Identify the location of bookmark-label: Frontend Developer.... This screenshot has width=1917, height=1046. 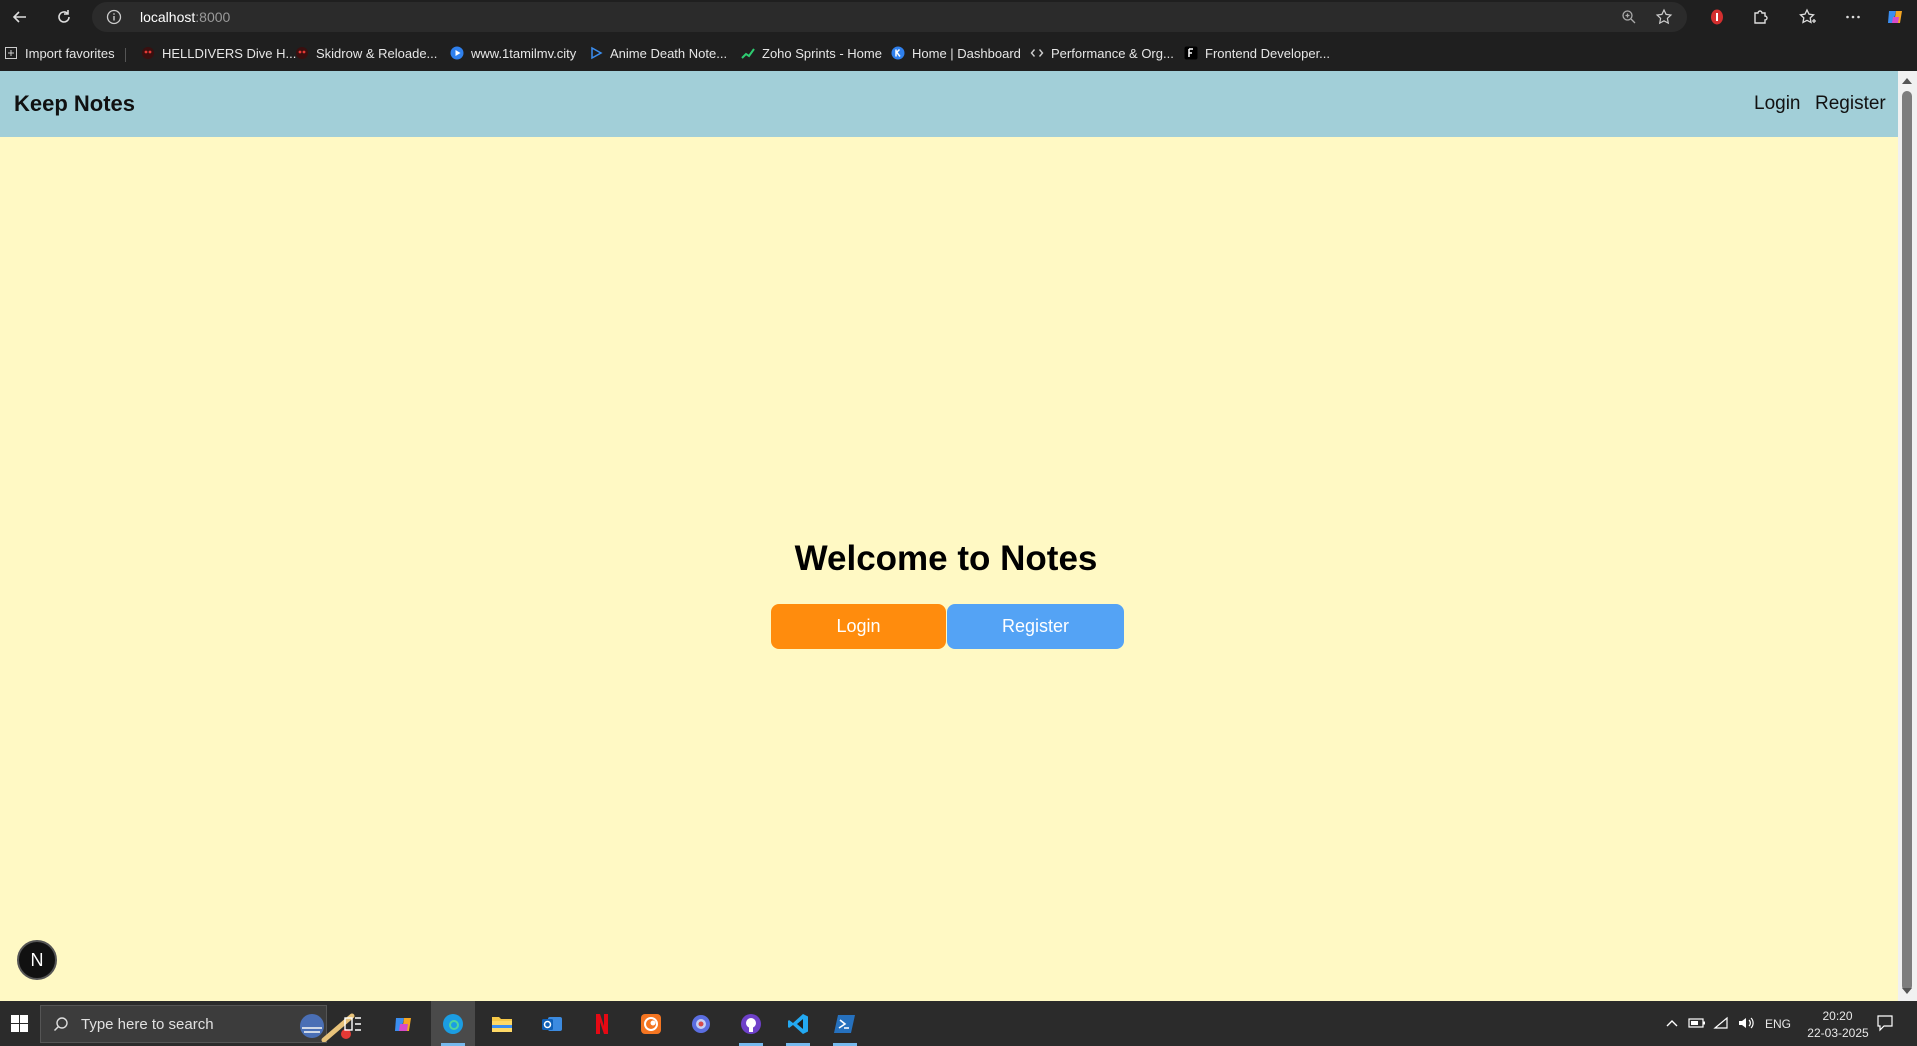
(1268, 53).